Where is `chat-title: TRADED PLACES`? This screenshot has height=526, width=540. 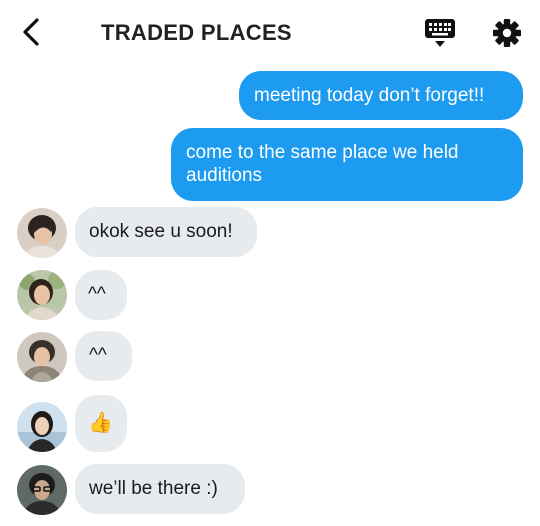 chat-title: TRADED PLACES is located at coordinates (196, 32).